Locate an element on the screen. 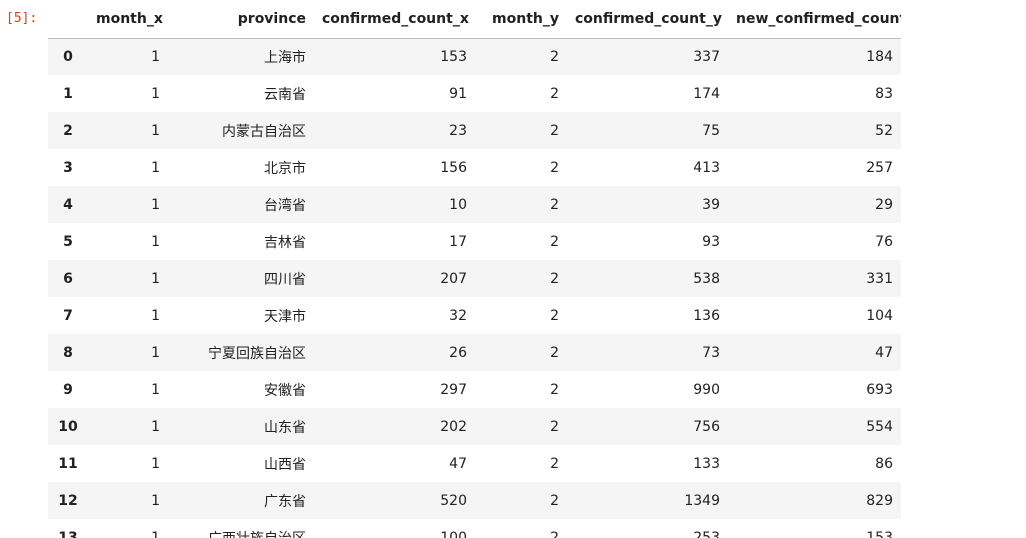 The image size is (1026, 538). table-cell: 554 is located at coordinates (879, 426).